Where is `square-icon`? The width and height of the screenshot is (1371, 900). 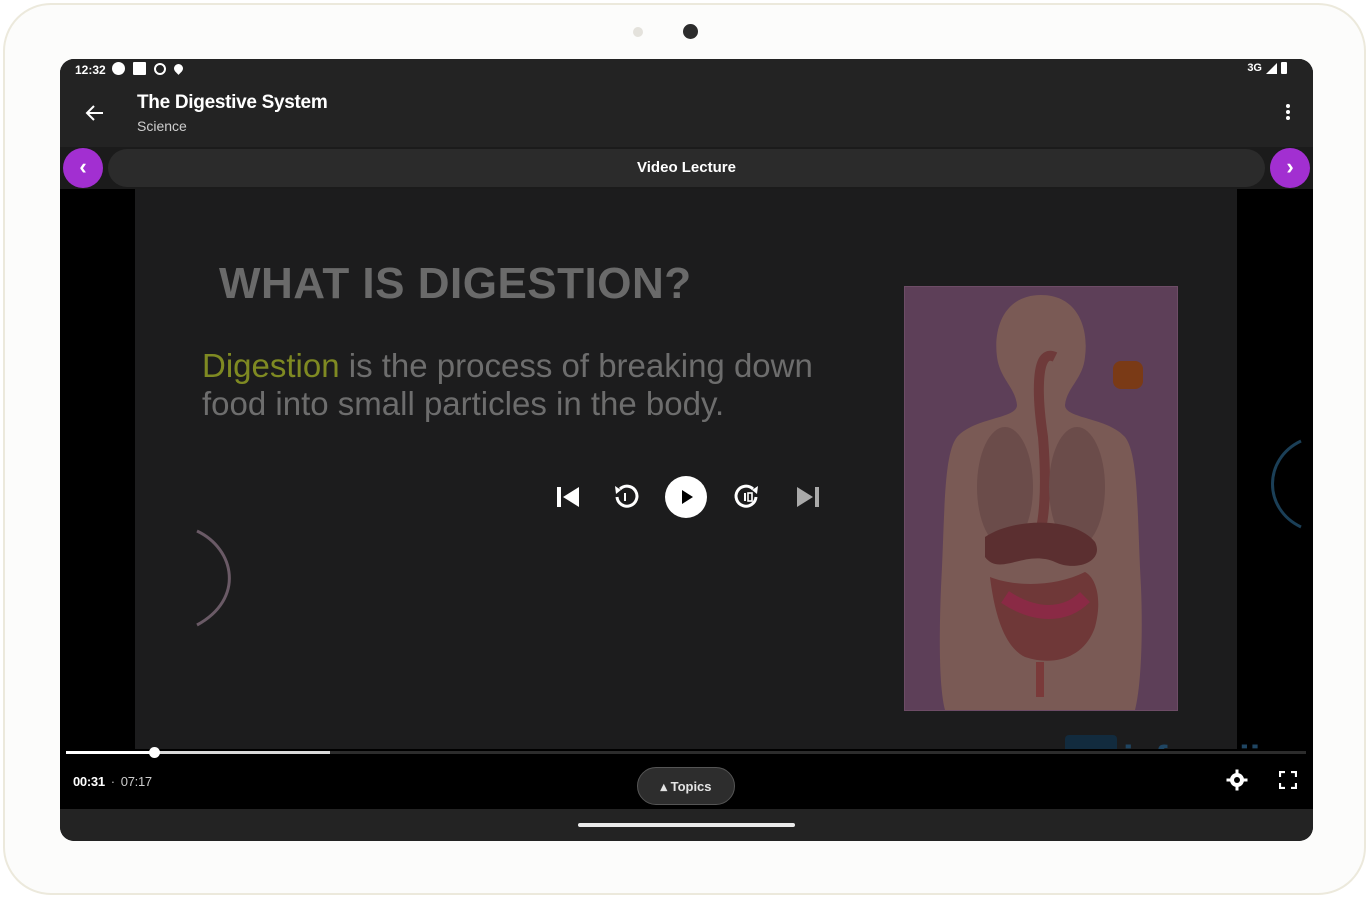 square-icon is located at coordinates (139, 68).